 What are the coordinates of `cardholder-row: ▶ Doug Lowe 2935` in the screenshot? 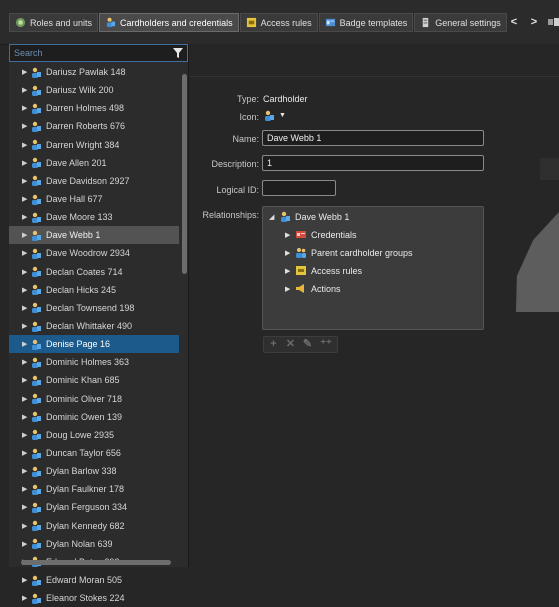 It's located at (94, 435).